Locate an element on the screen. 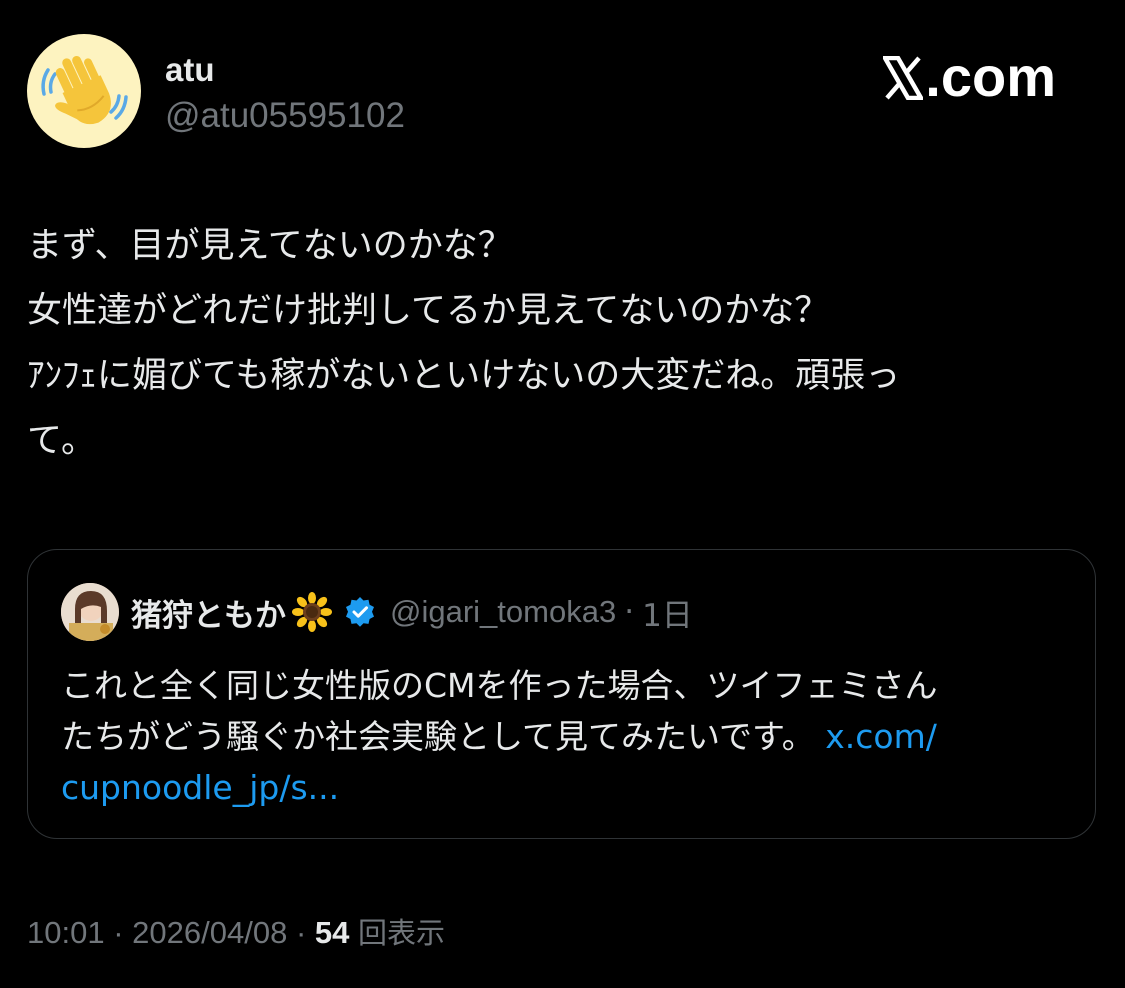 This screenshot has width=1125, height=988. verified-badge-icon is located at coordinates (360, 612).